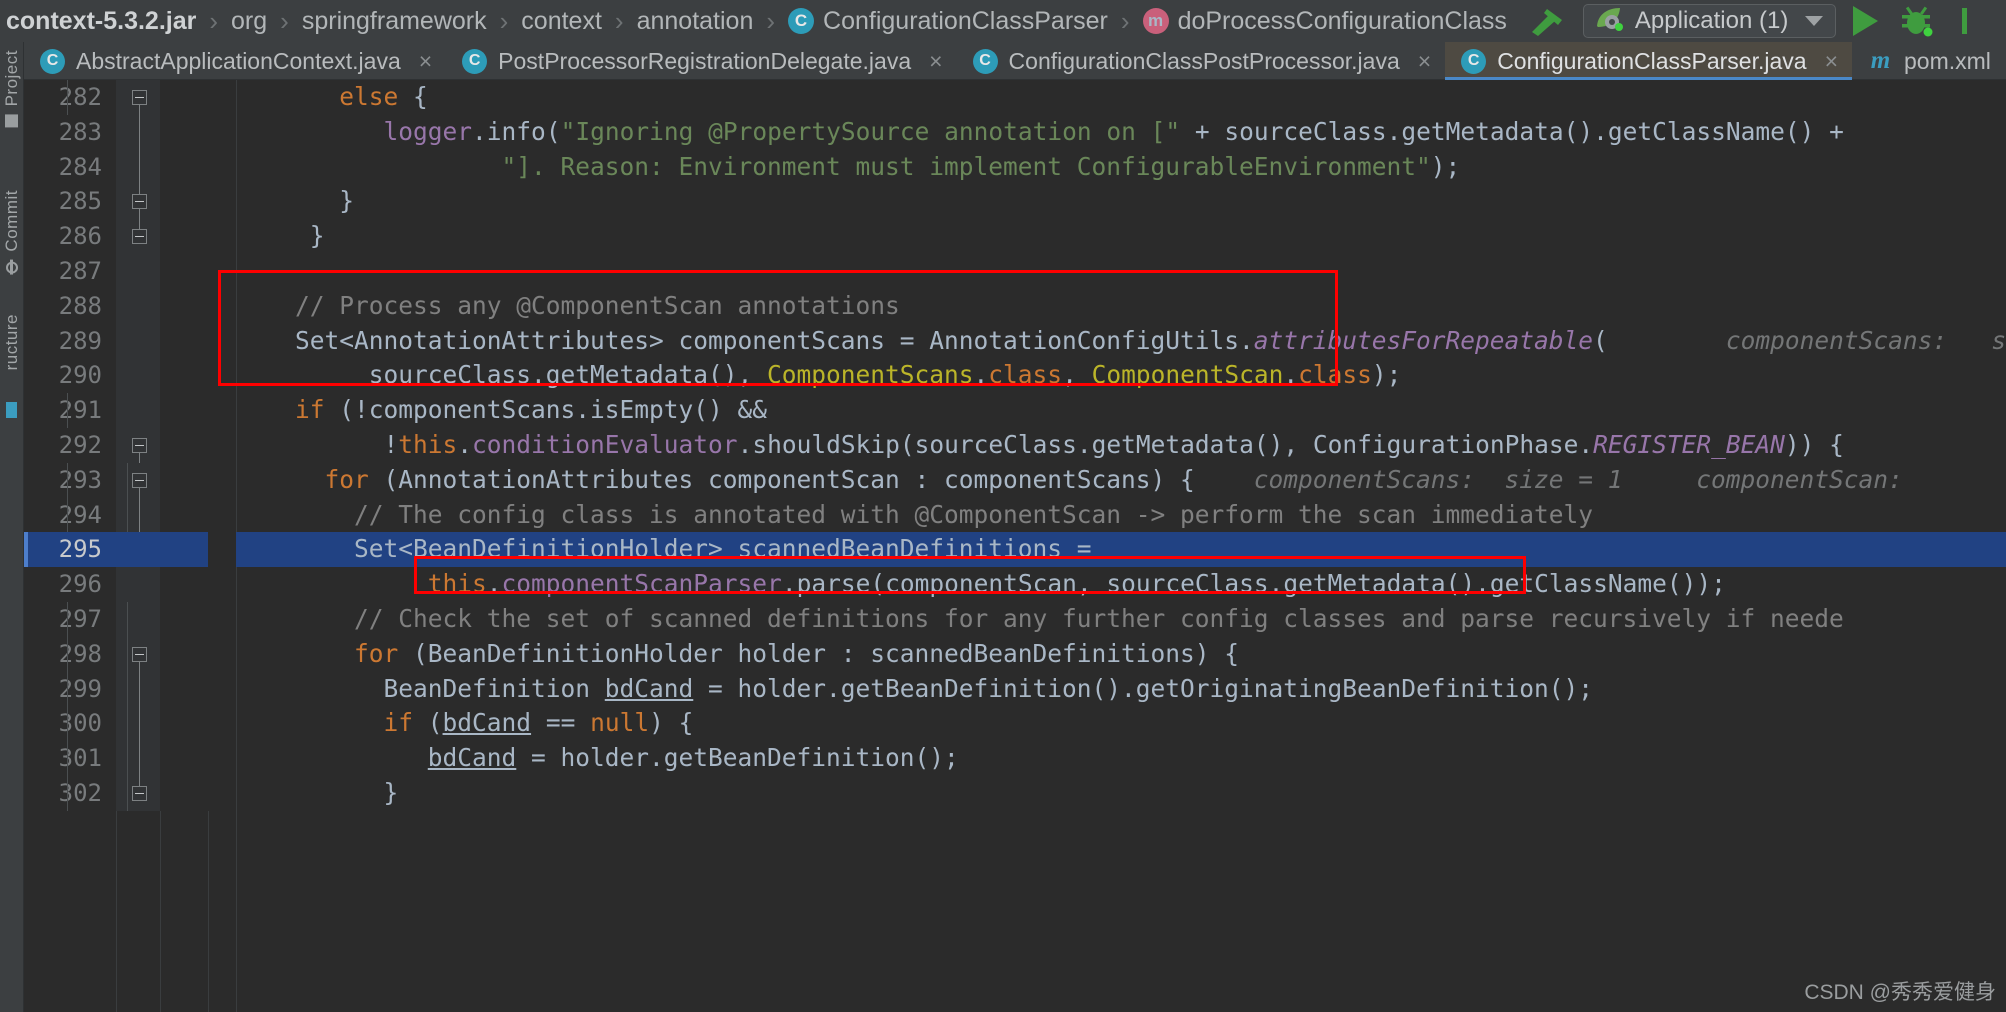 The image size is (2006, 1012). I want to click on debug-icon, so click(1917, 21).